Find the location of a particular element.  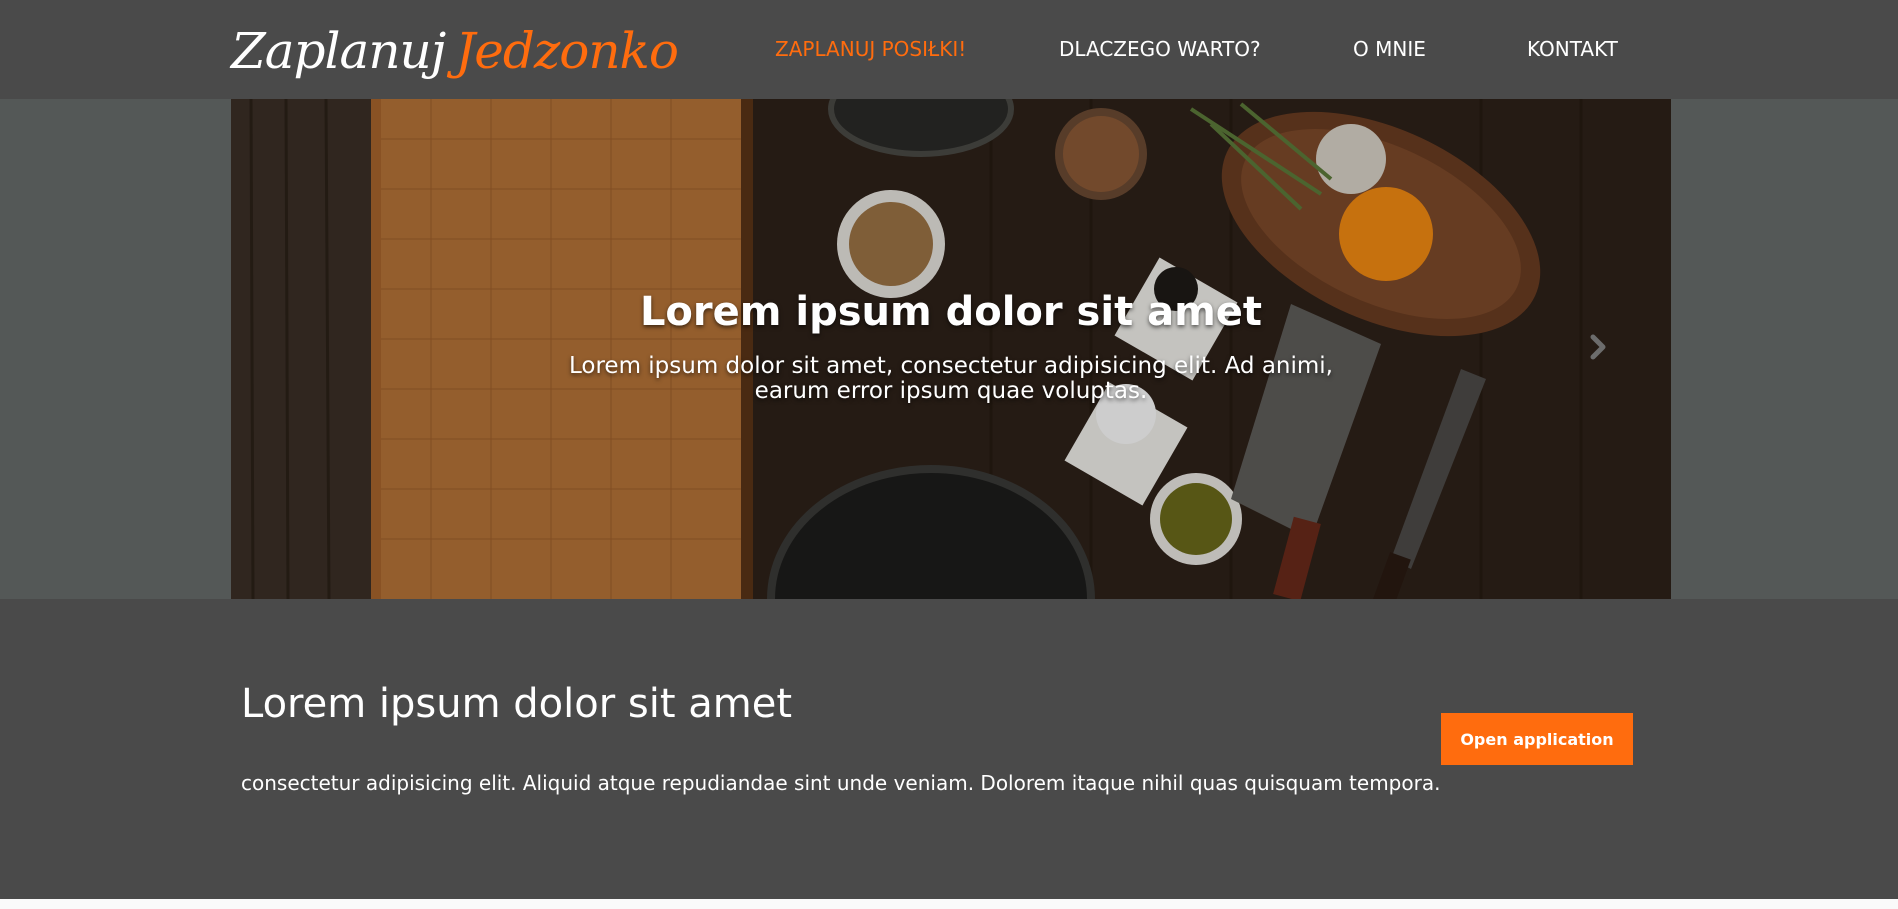

logo-text-accent: Jedzonko is located at coordinates (567, 51).